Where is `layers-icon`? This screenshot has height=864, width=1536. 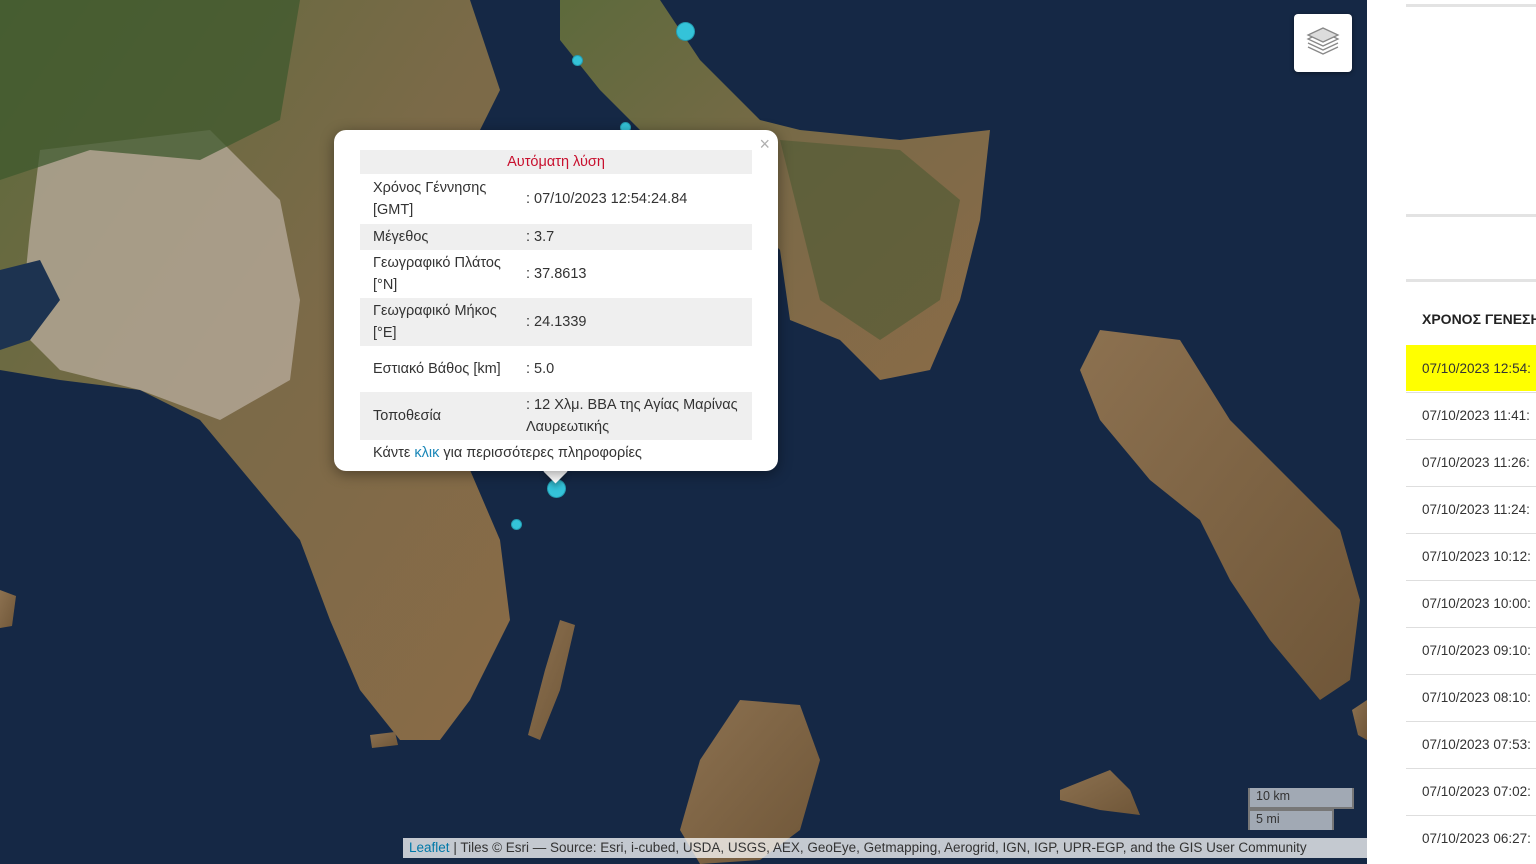 layers-icon is located at coordinates (1323, 43).